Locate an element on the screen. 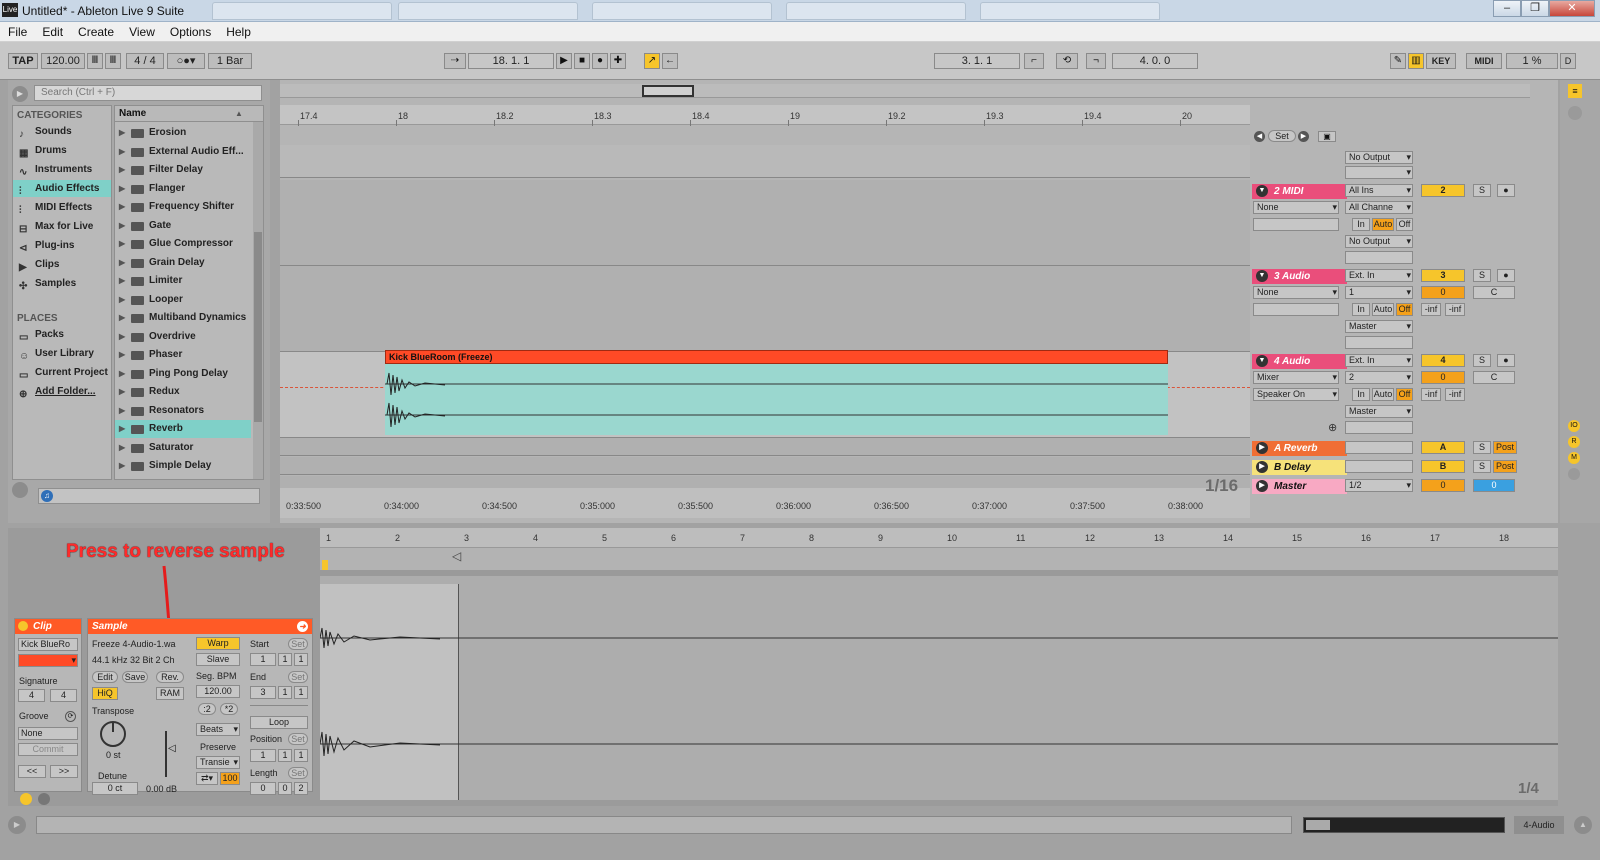  track-2-input-channel: All Channe is located at coordinates (1379, 207).